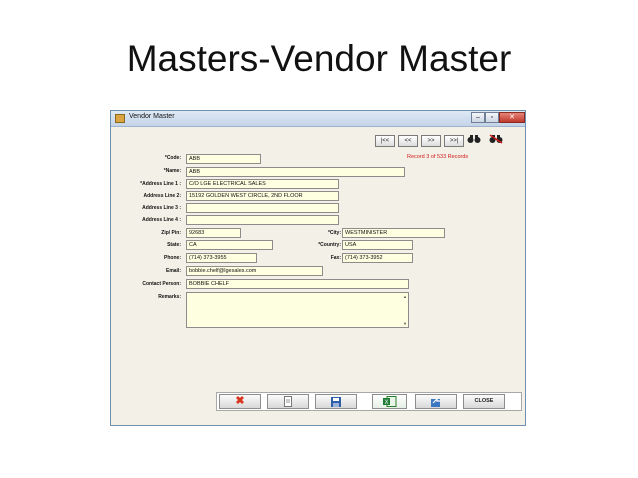 The image size is (638, 478). What do you see at coordinates (161, 208) in the screenshot?
I see `address-line-3-label: Address Line 3 :` at bounding box center [161, 208].